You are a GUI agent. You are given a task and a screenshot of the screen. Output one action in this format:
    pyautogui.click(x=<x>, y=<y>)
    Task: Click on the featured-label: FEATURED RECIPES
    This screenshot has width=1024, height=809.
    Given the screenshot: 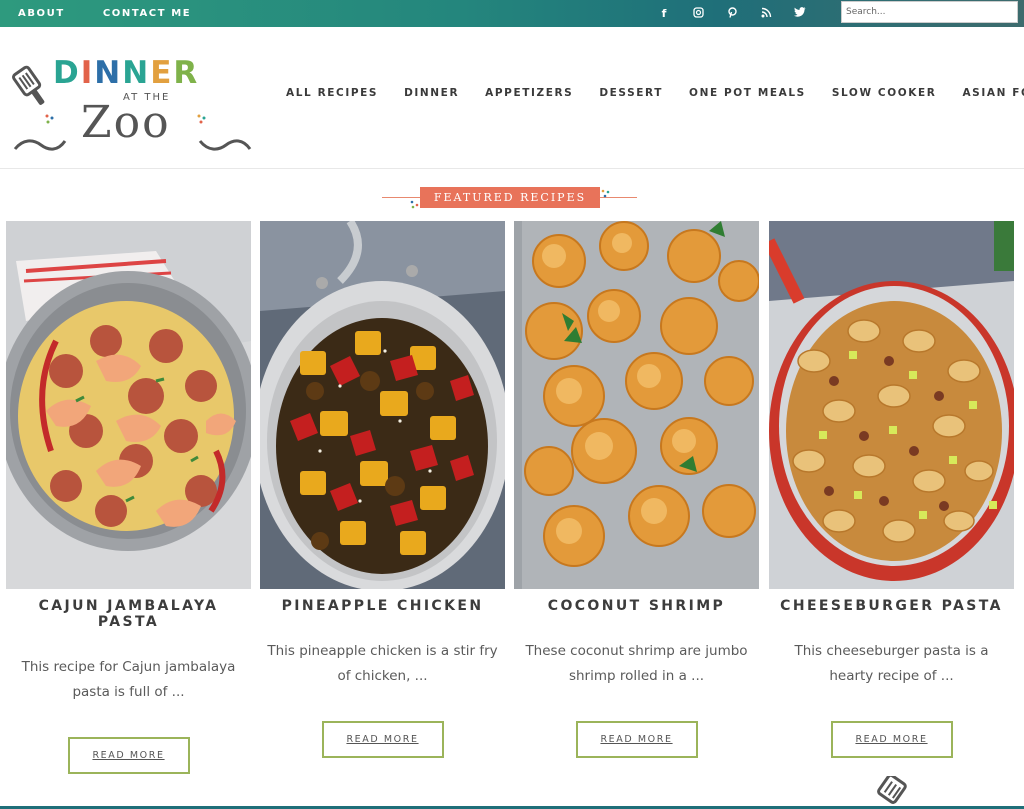 What is the action you would take?
    pyautogui.click(x=510, y=197)
    